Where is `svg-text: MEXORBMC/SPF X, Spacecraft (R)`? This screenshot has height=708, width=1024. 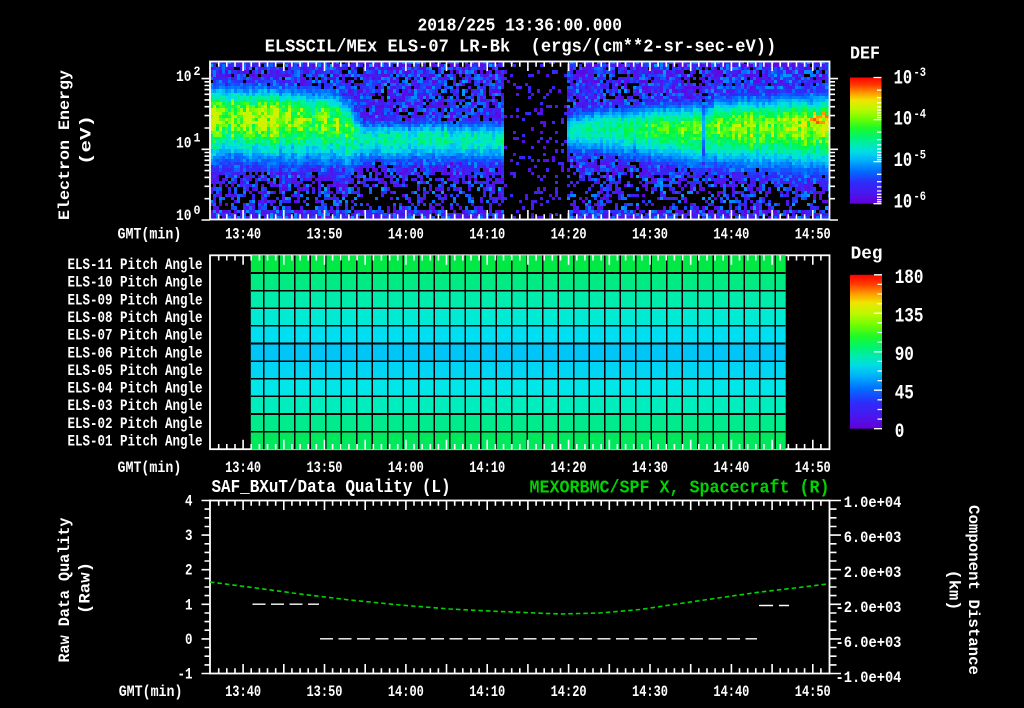 svg-text: MEXORBMC/SPF X, Spacecraft (R) is located at coordinates (680, 488).